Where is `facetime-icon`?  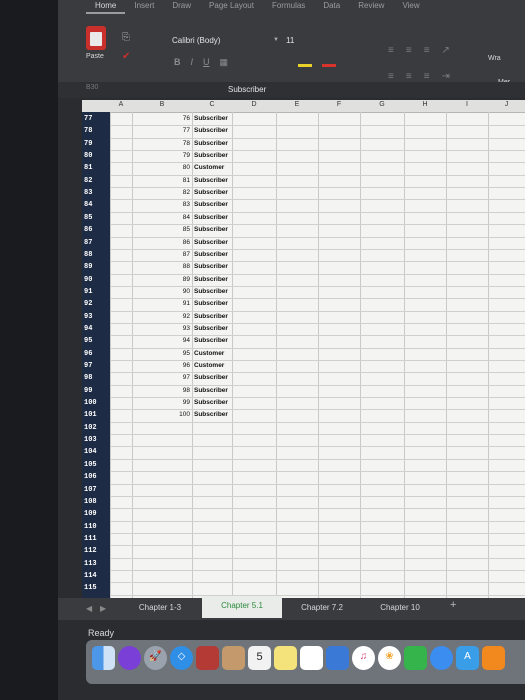 facetime-icon is located at coordinates (415, 658).